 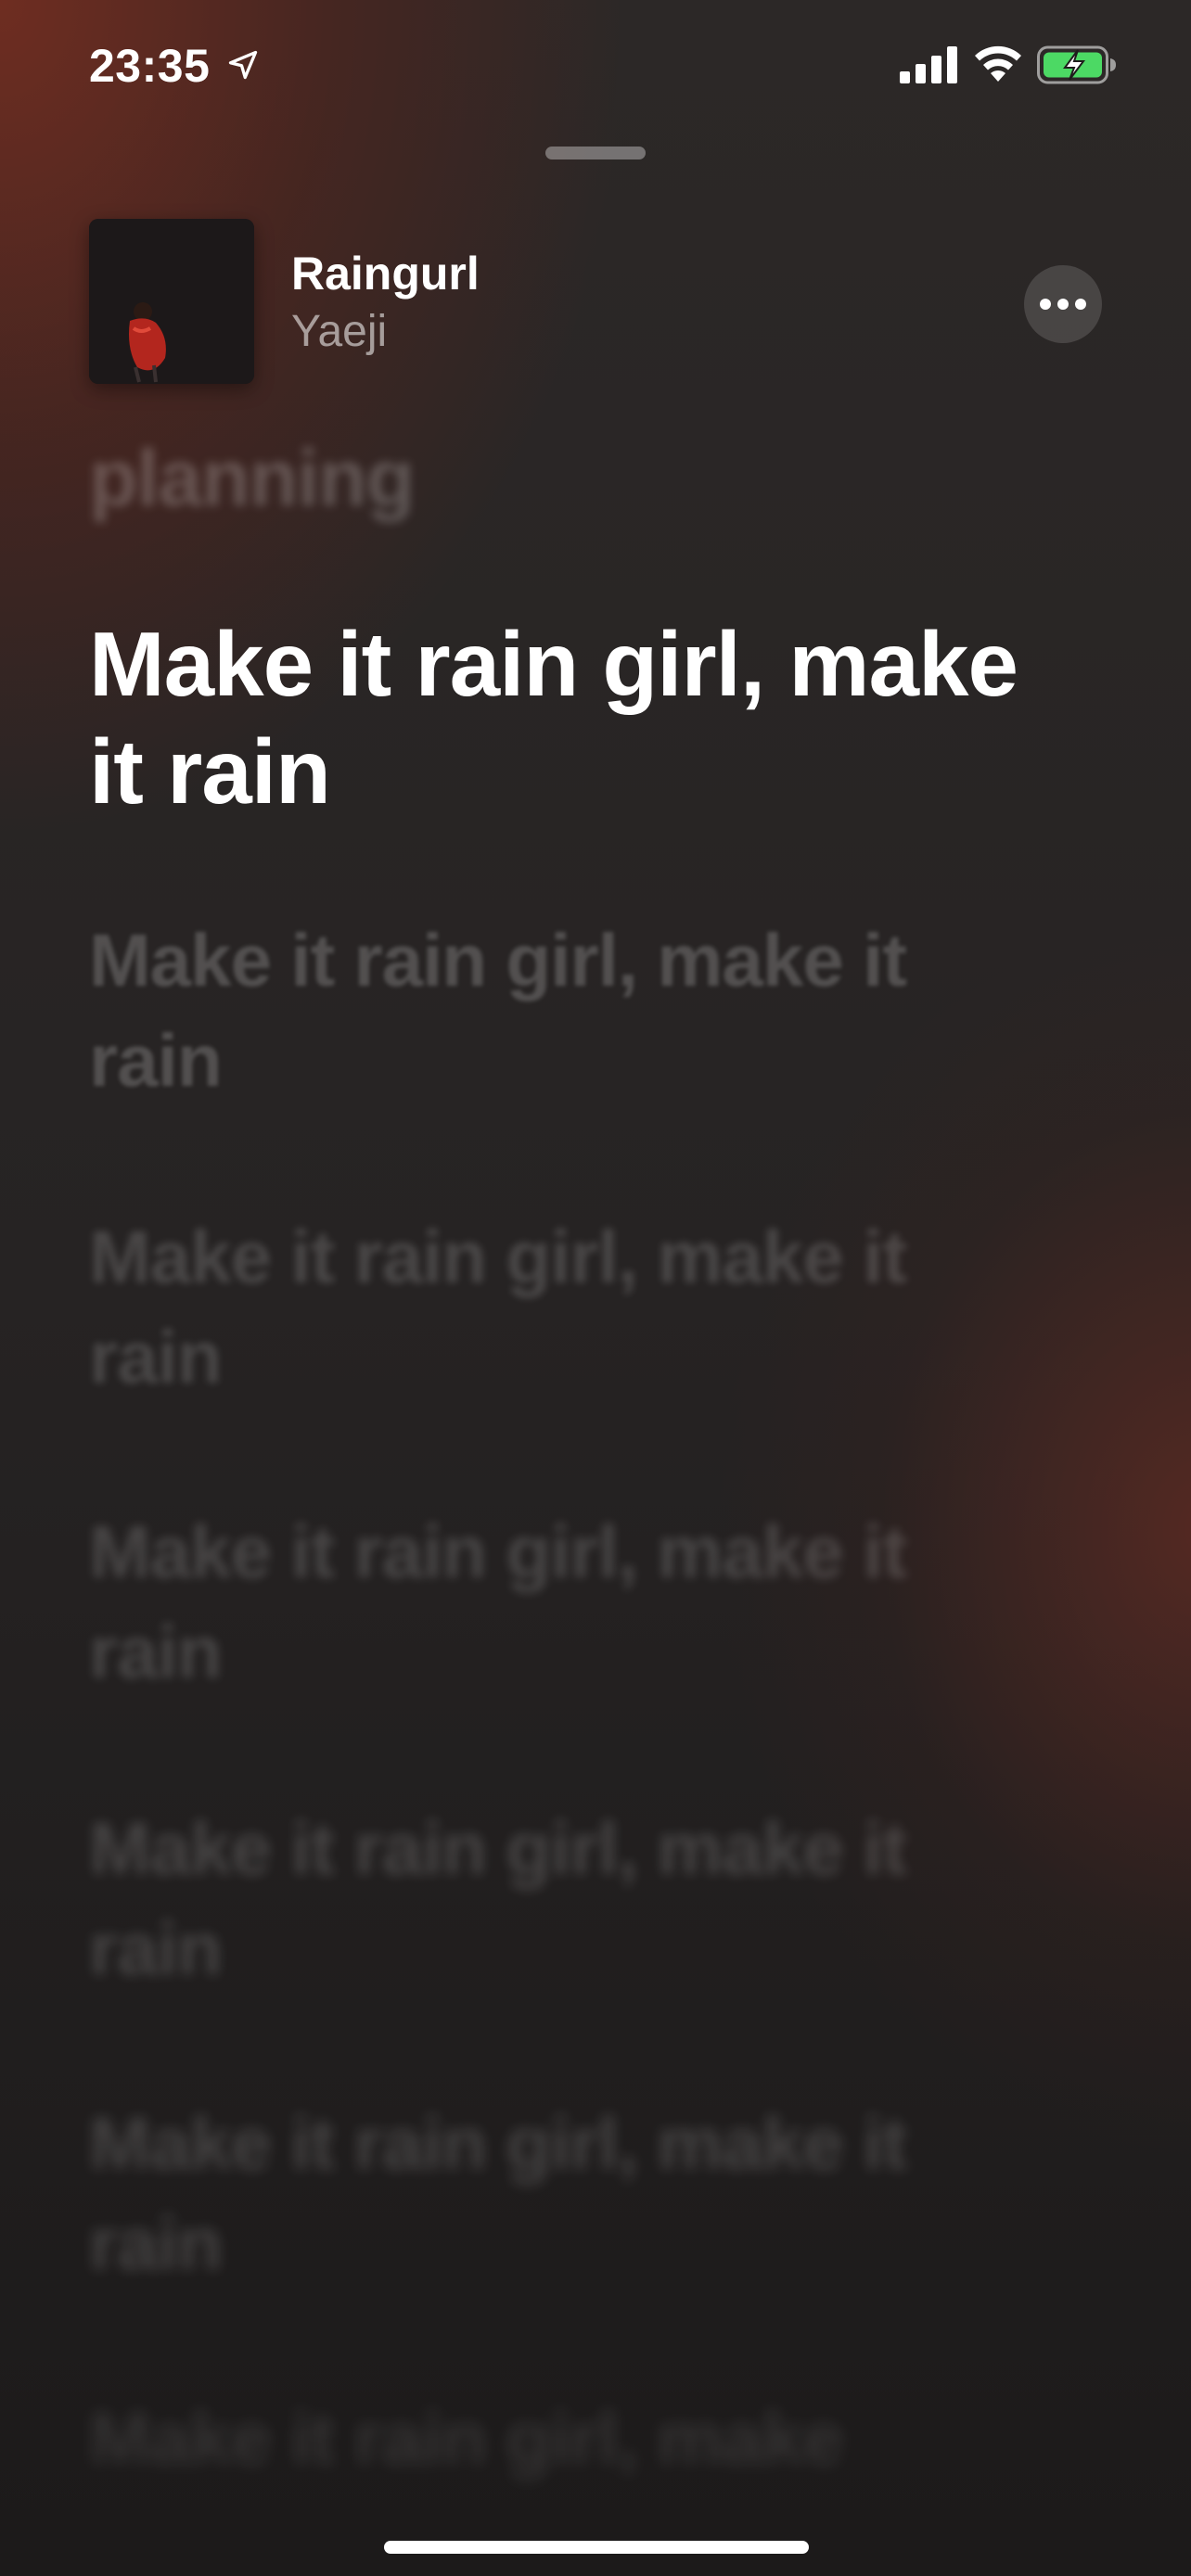 I want to click on album-artwork, so click(x=171, y=301).